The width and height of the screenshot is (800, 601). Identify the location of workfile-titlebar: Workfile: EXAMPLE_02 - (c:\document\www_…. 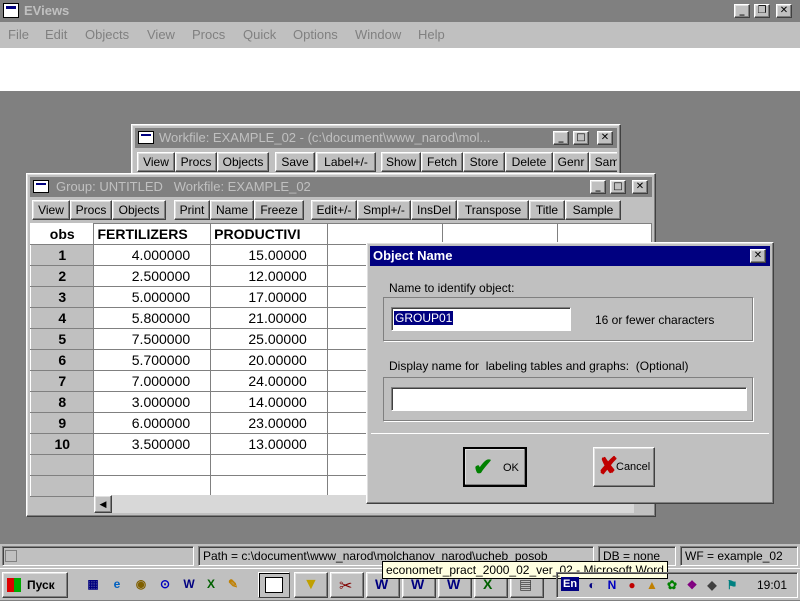
(376, 138).